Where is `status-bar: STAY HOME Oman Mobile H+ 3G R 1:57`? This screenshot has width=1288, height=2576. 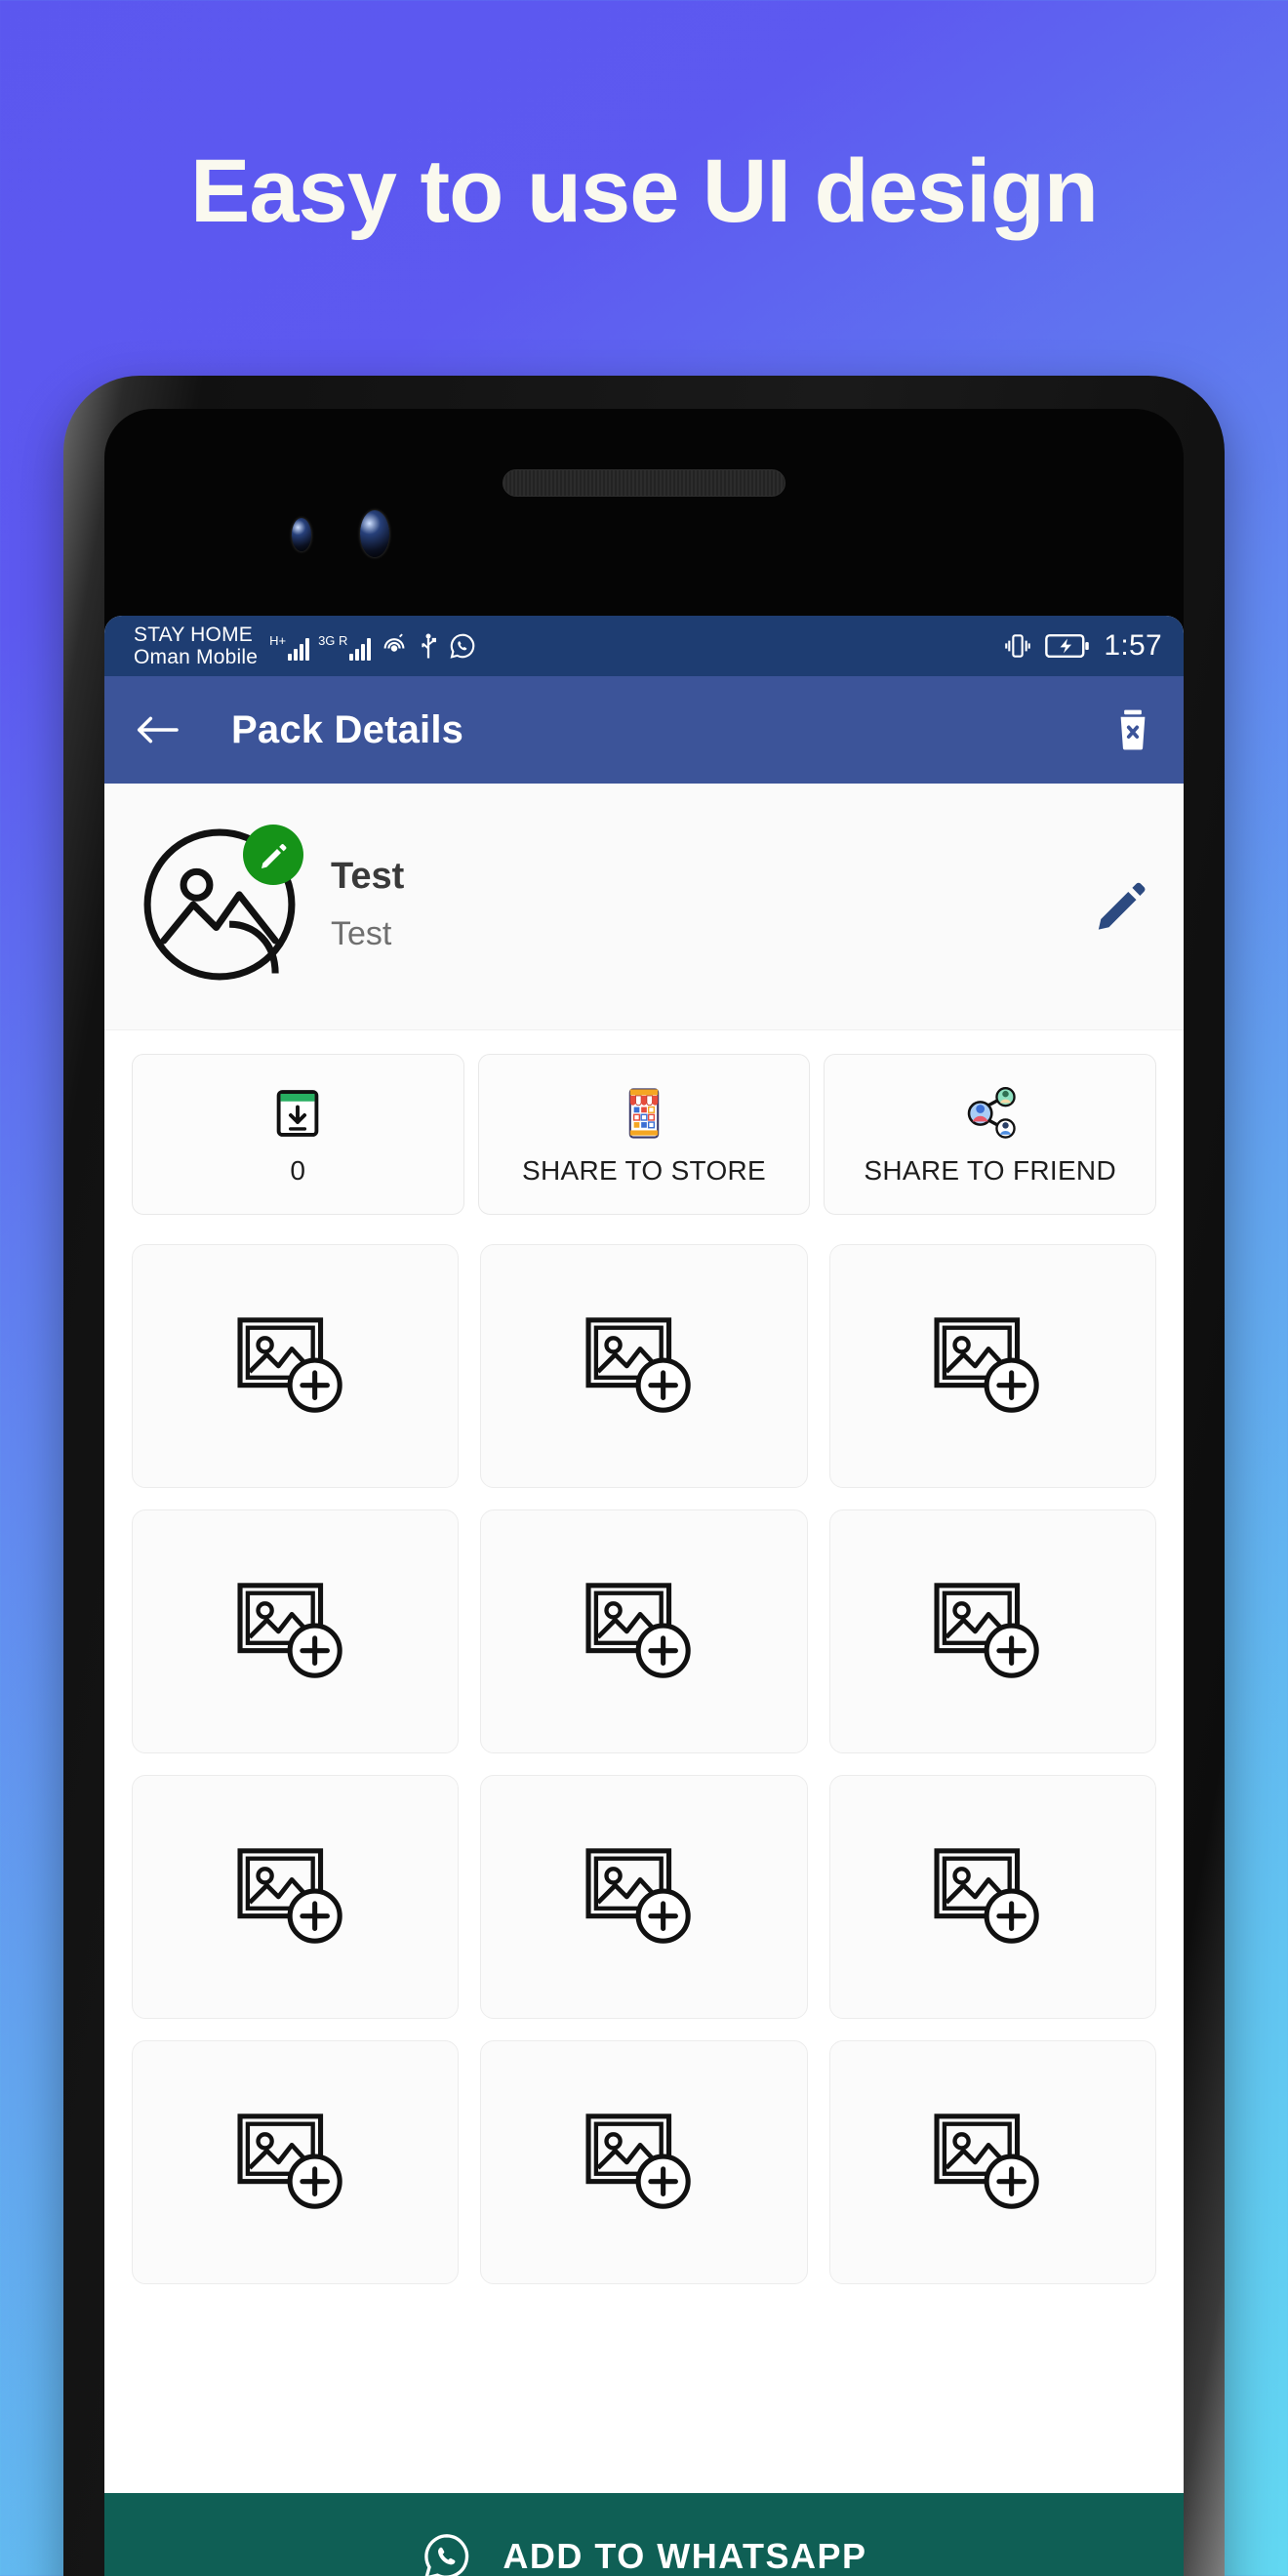
status-bar: STAY HOME Oman Mobile H+ 3G R 1:57 is located at coordinates (644, 646).